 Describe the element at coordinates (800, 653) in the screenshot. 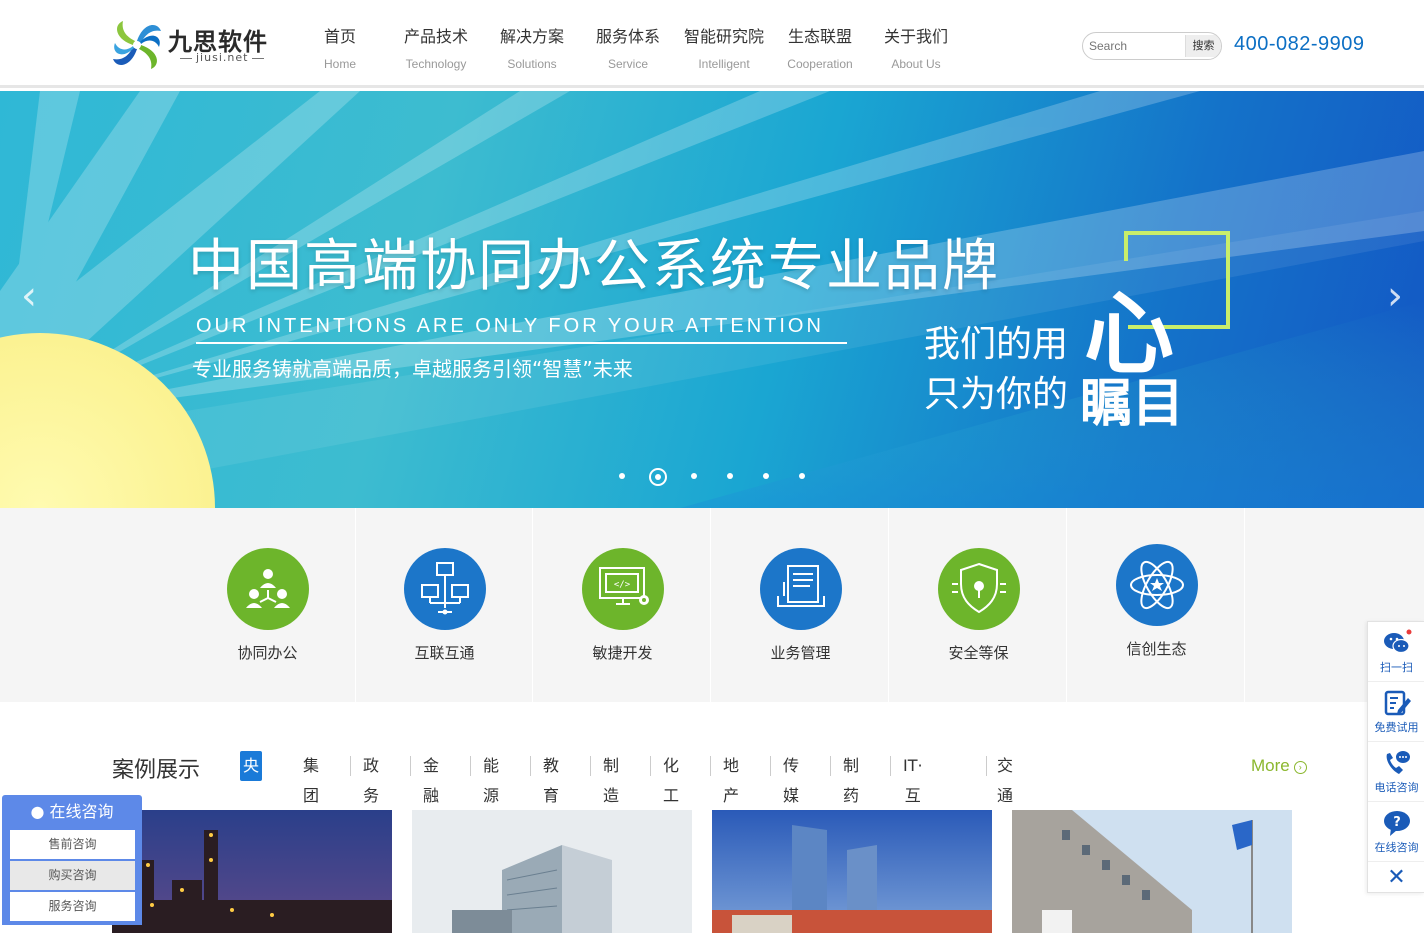

I see `feature-label: 业务管理` at that location.